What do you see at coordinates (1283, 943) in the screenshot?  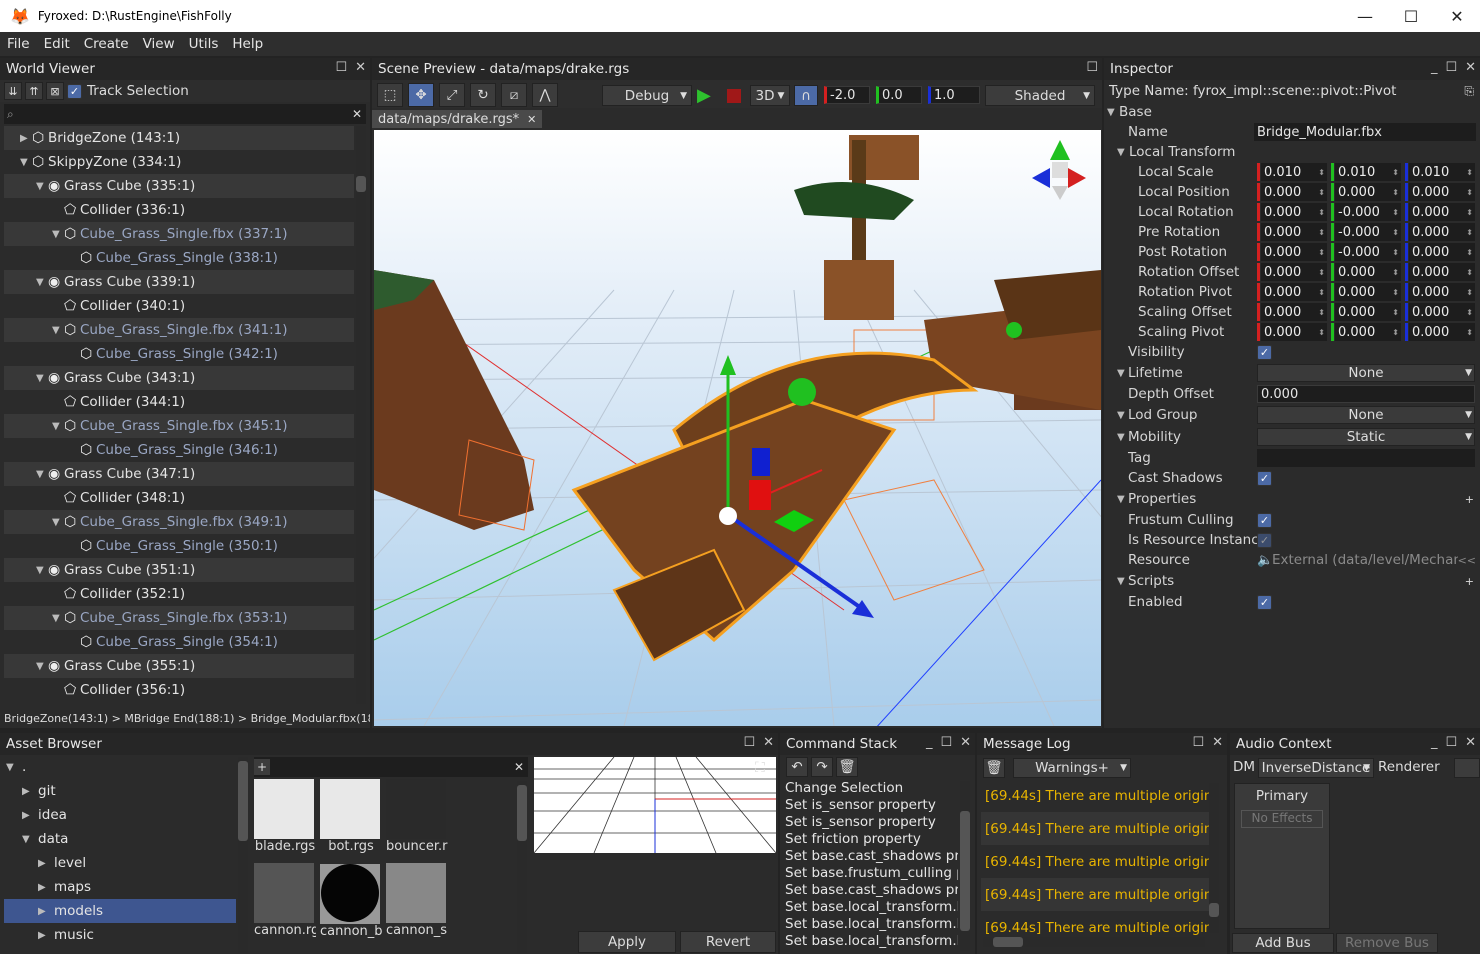 I see `add-bus-button: Add Bus` at bounding box center [1283, 943].